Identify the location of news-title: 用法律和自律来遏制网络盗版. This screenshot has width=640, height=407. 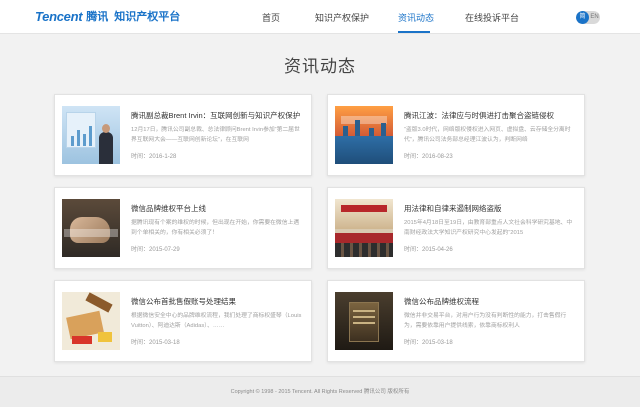
(490, 208).